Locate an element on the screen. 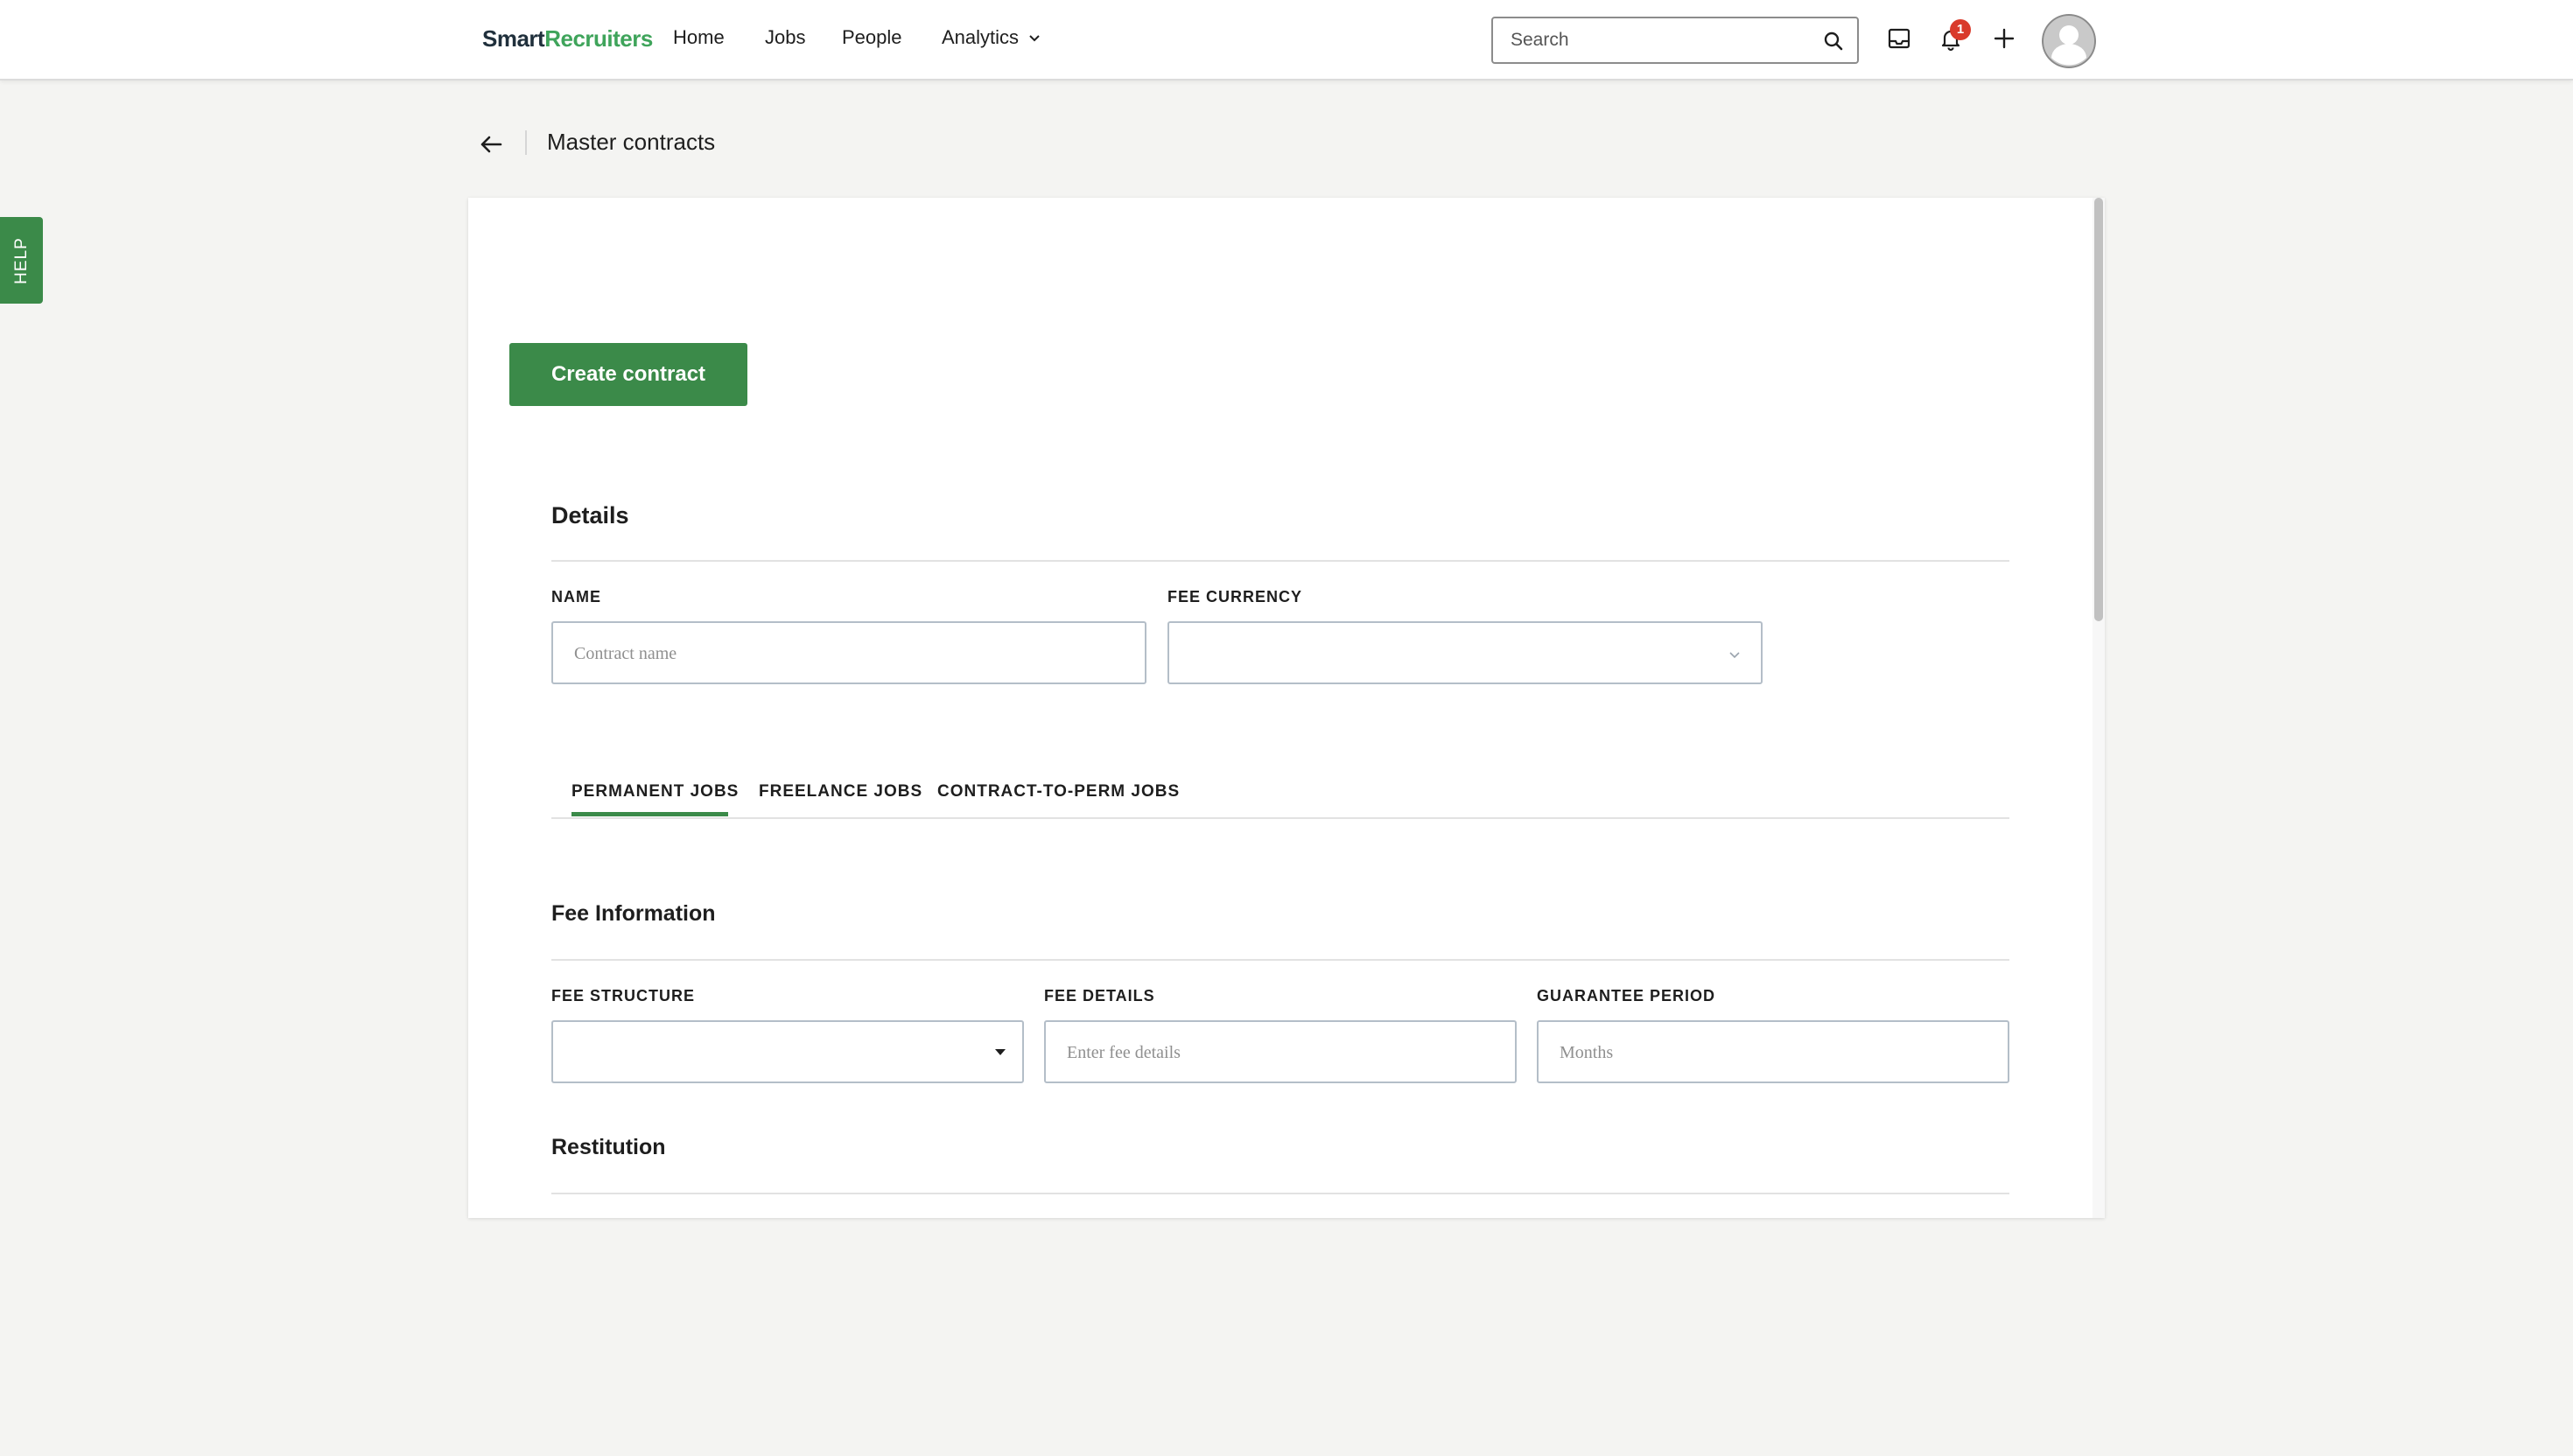 The image size is (2573, 1456). tab-freelance-jobs: FREELANCE JOBS is located at coordinates (840, 792).